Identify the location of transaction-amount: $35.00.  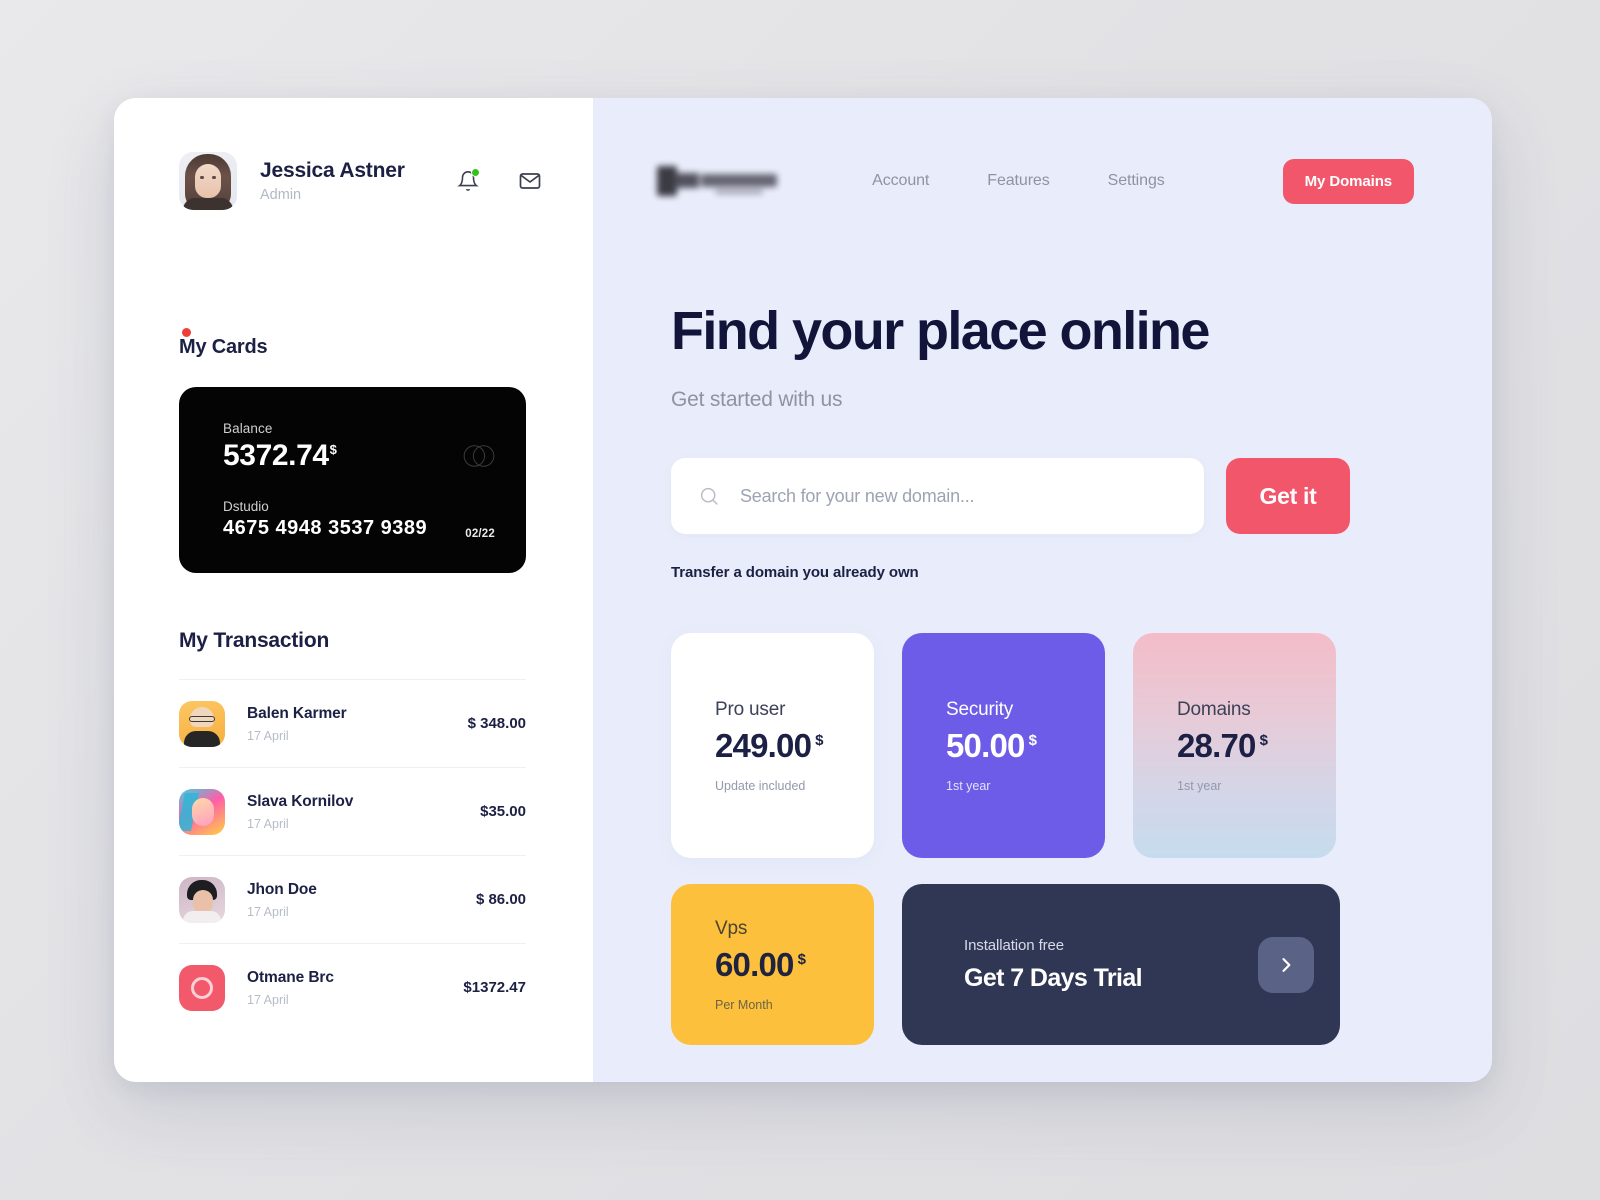
(503, 811).